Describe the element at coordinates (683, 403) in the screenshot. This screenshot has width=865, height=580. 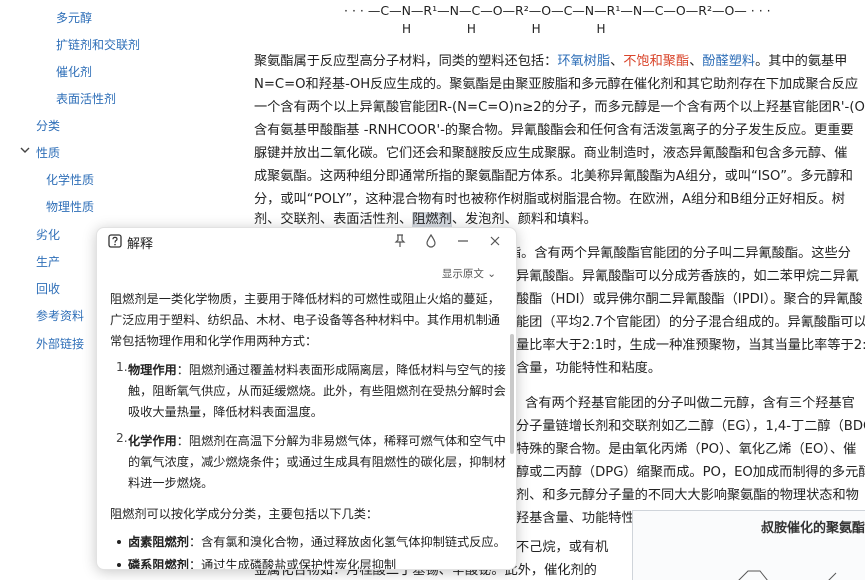
I see `paragraph-line: ，含有两个羟基官能团的分子叫做二元醇，含有三个羟基官` at that location.